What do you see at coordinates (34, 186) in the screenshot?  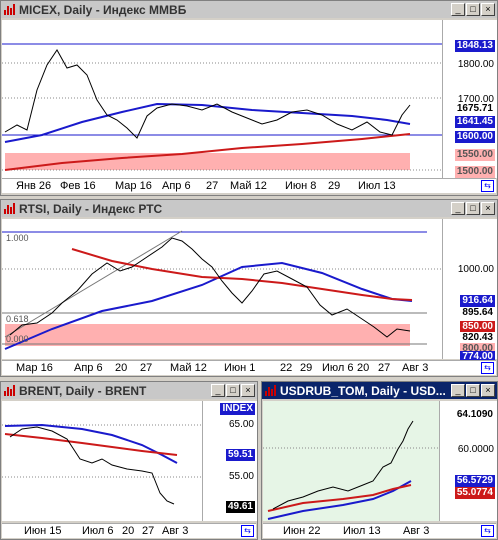 I see `x-tick: Янв 26` at bounding box center [34, 186].